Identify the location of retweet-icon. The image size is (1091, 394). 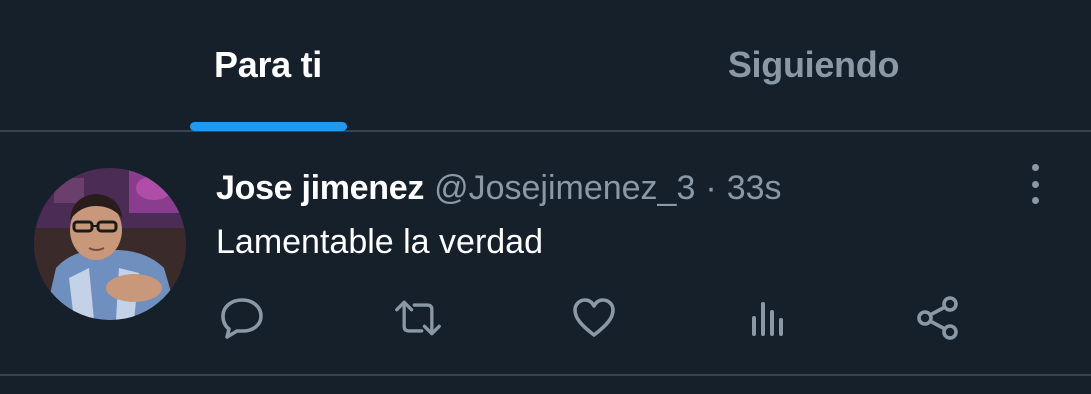
(418, 318).